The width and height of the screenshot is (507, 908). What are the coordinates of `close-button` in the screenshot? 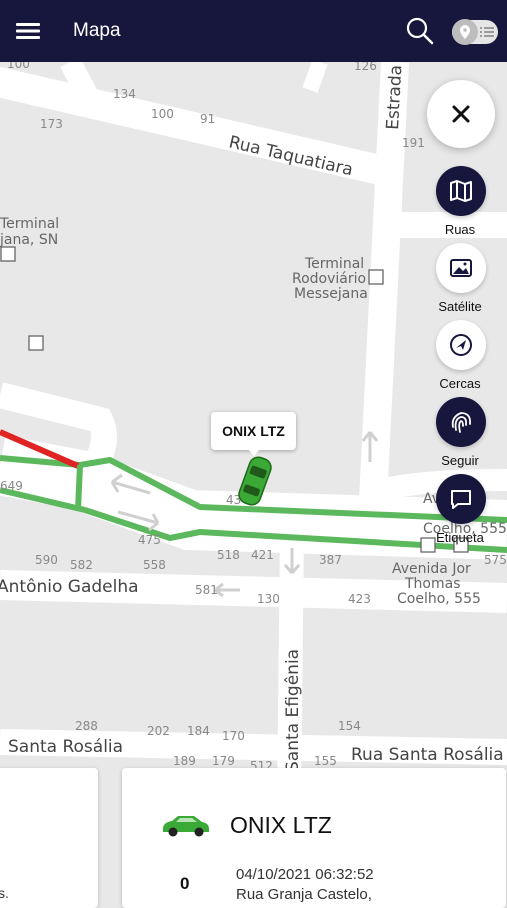 It's located at (461, 114).